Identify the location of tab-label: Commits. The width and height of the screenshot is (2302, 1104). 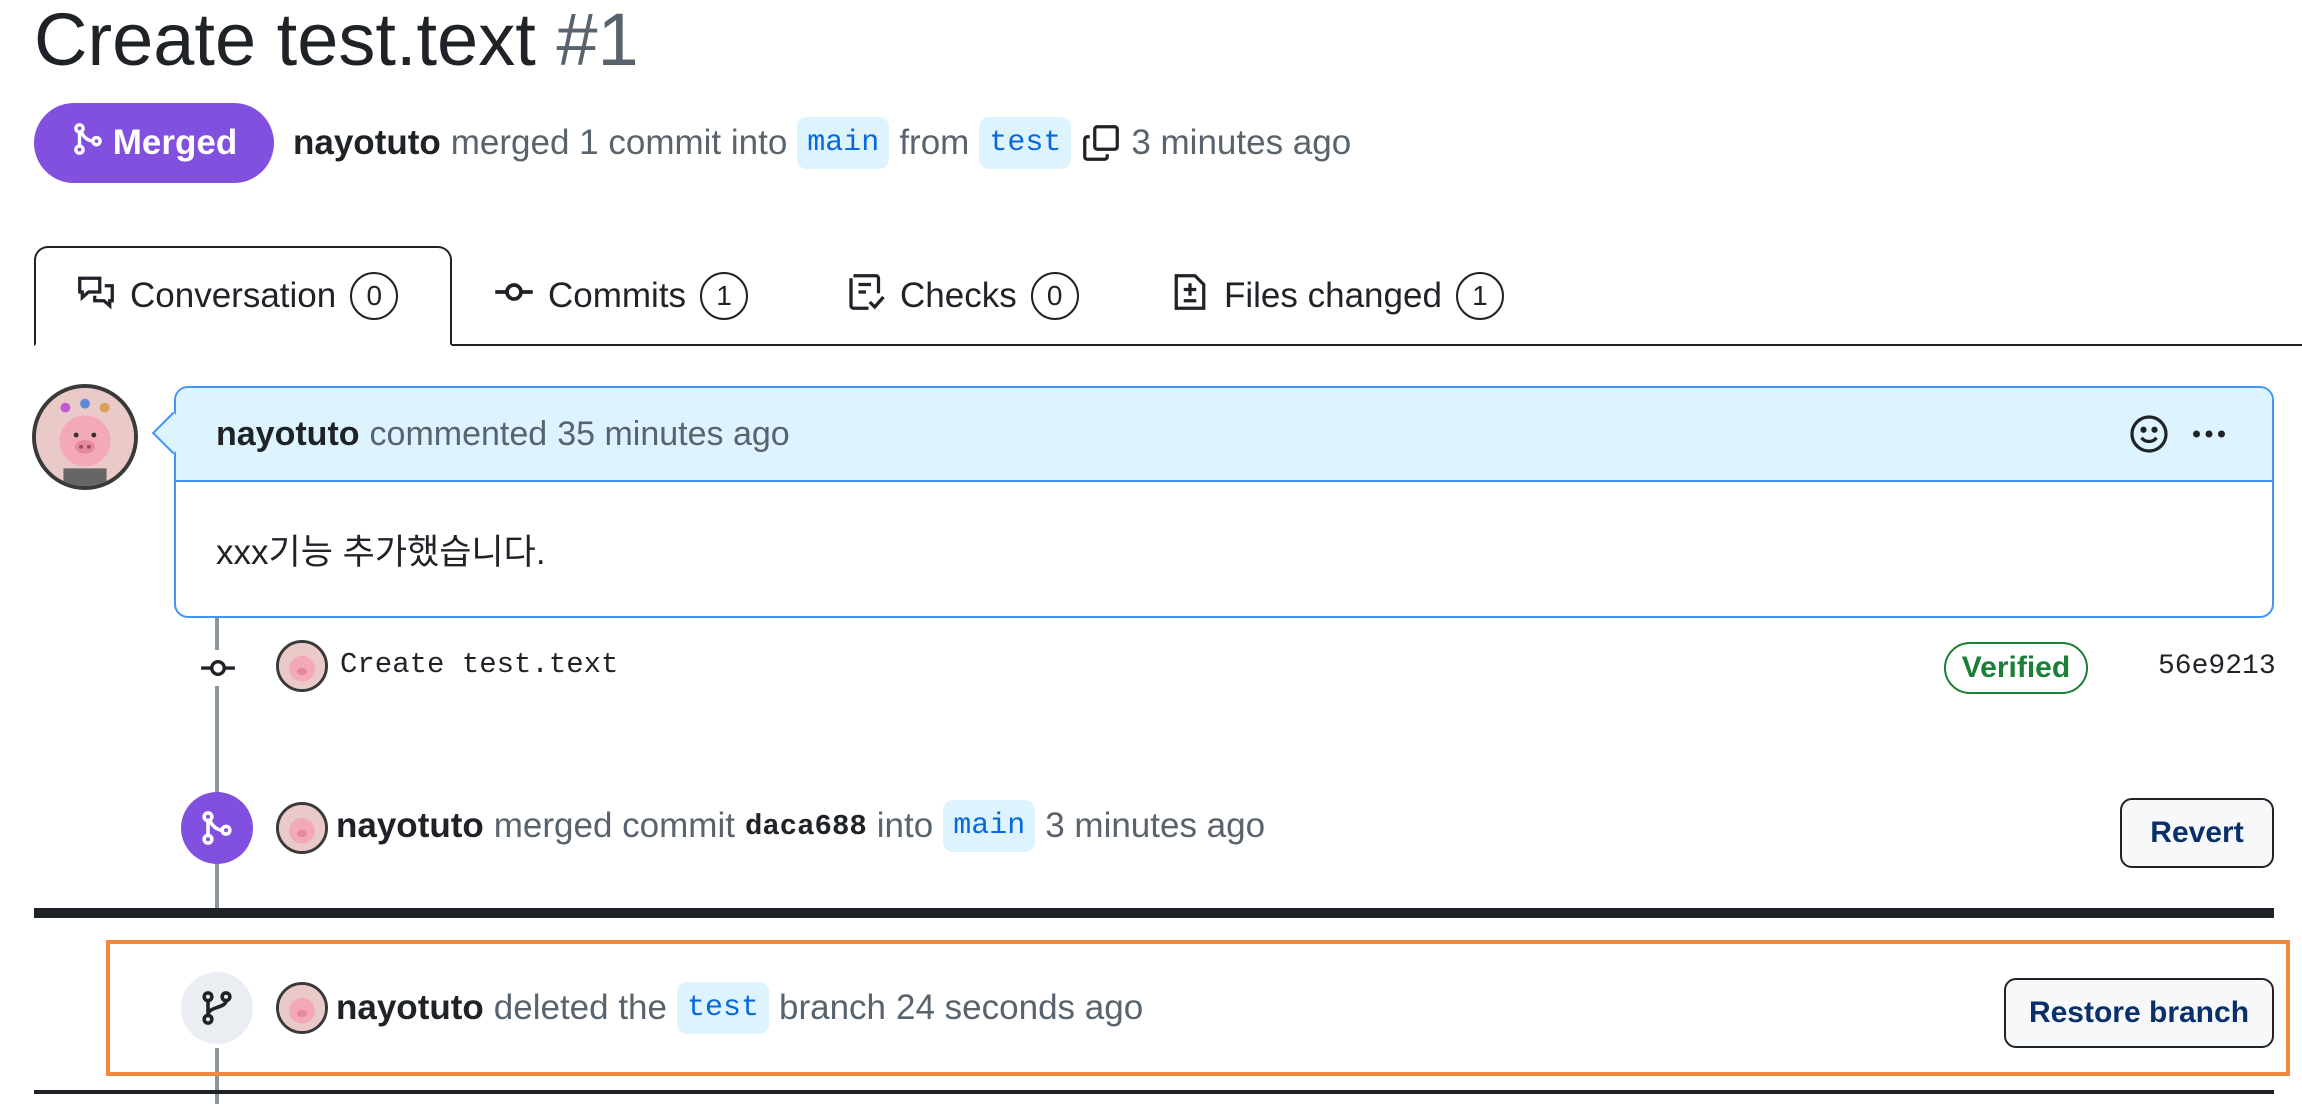
(617, 295).